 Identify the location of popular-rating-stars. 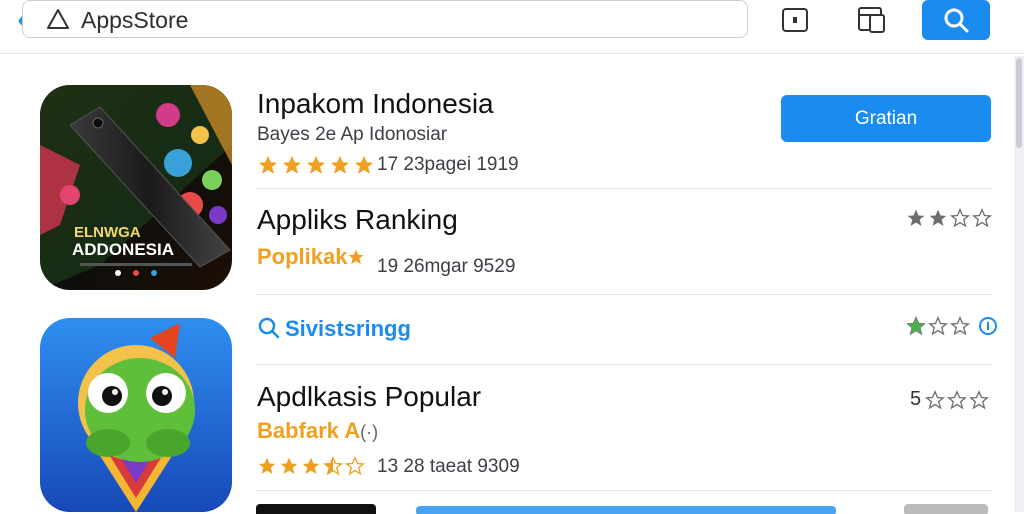
(311, 466).